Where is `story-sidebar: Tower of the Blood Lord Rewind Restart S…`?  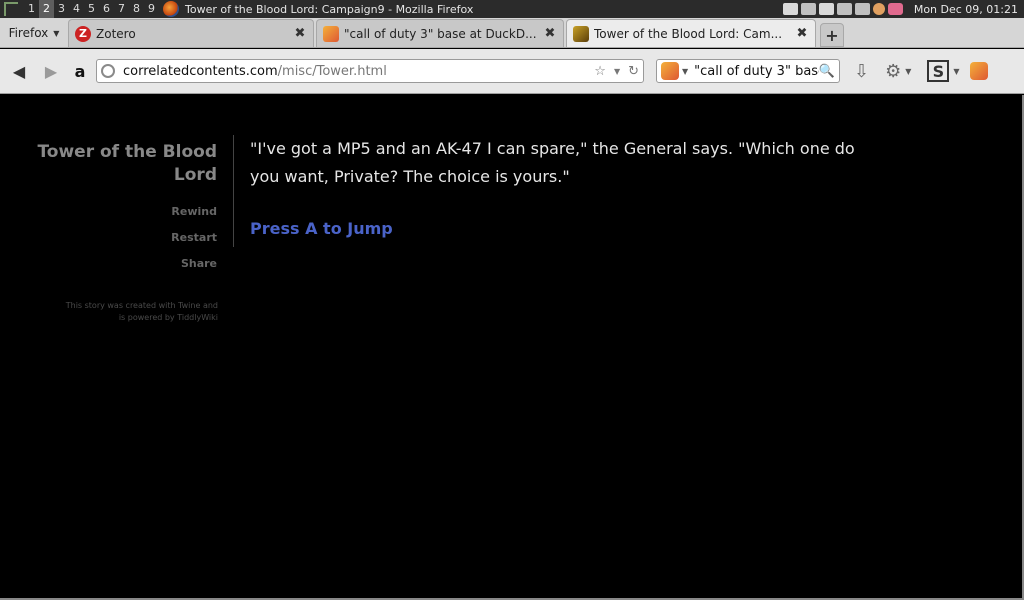 story-sidebar: Tower of the Blood Lord Rewind Restart S… is located at coordinates (118, 202).